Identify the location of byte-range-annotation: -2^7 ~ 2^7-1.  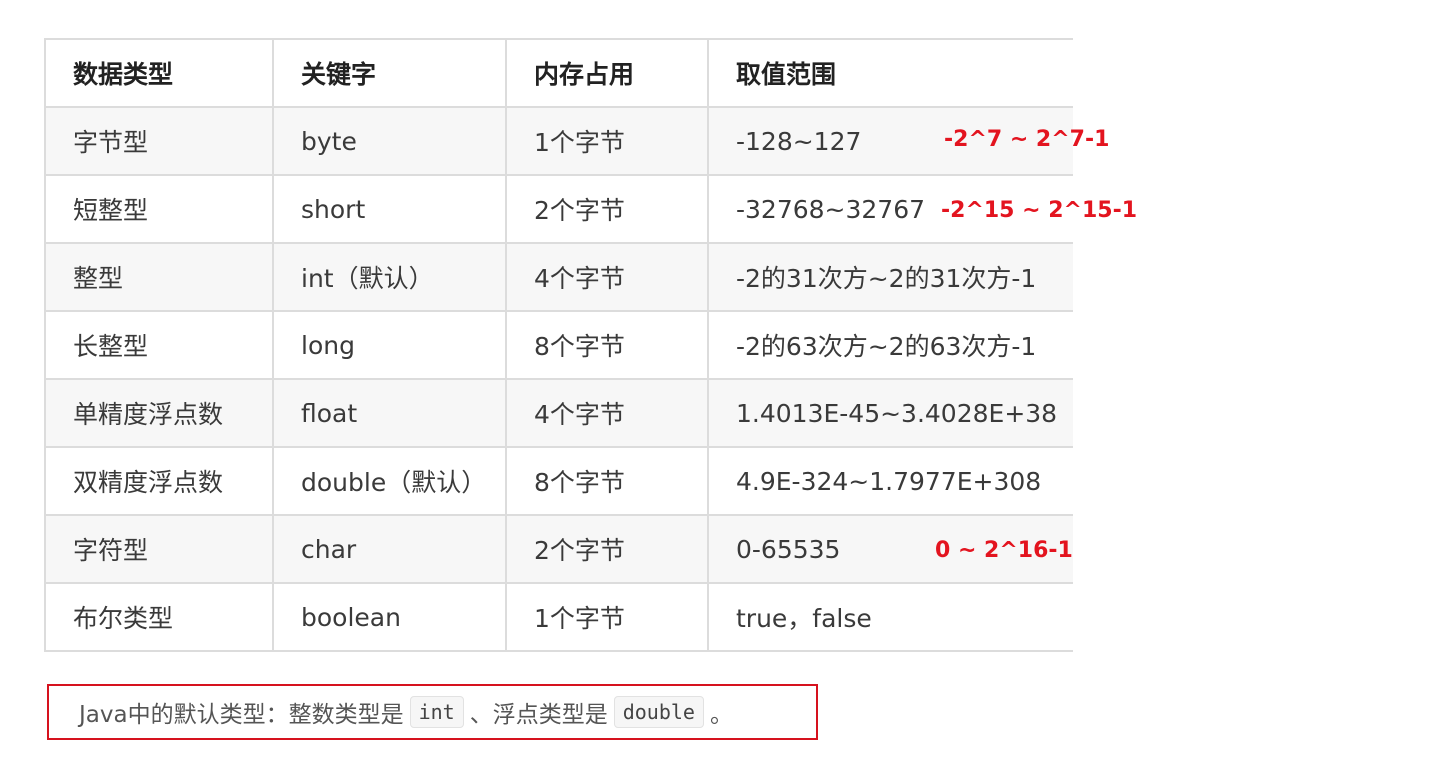
(1027, 139).